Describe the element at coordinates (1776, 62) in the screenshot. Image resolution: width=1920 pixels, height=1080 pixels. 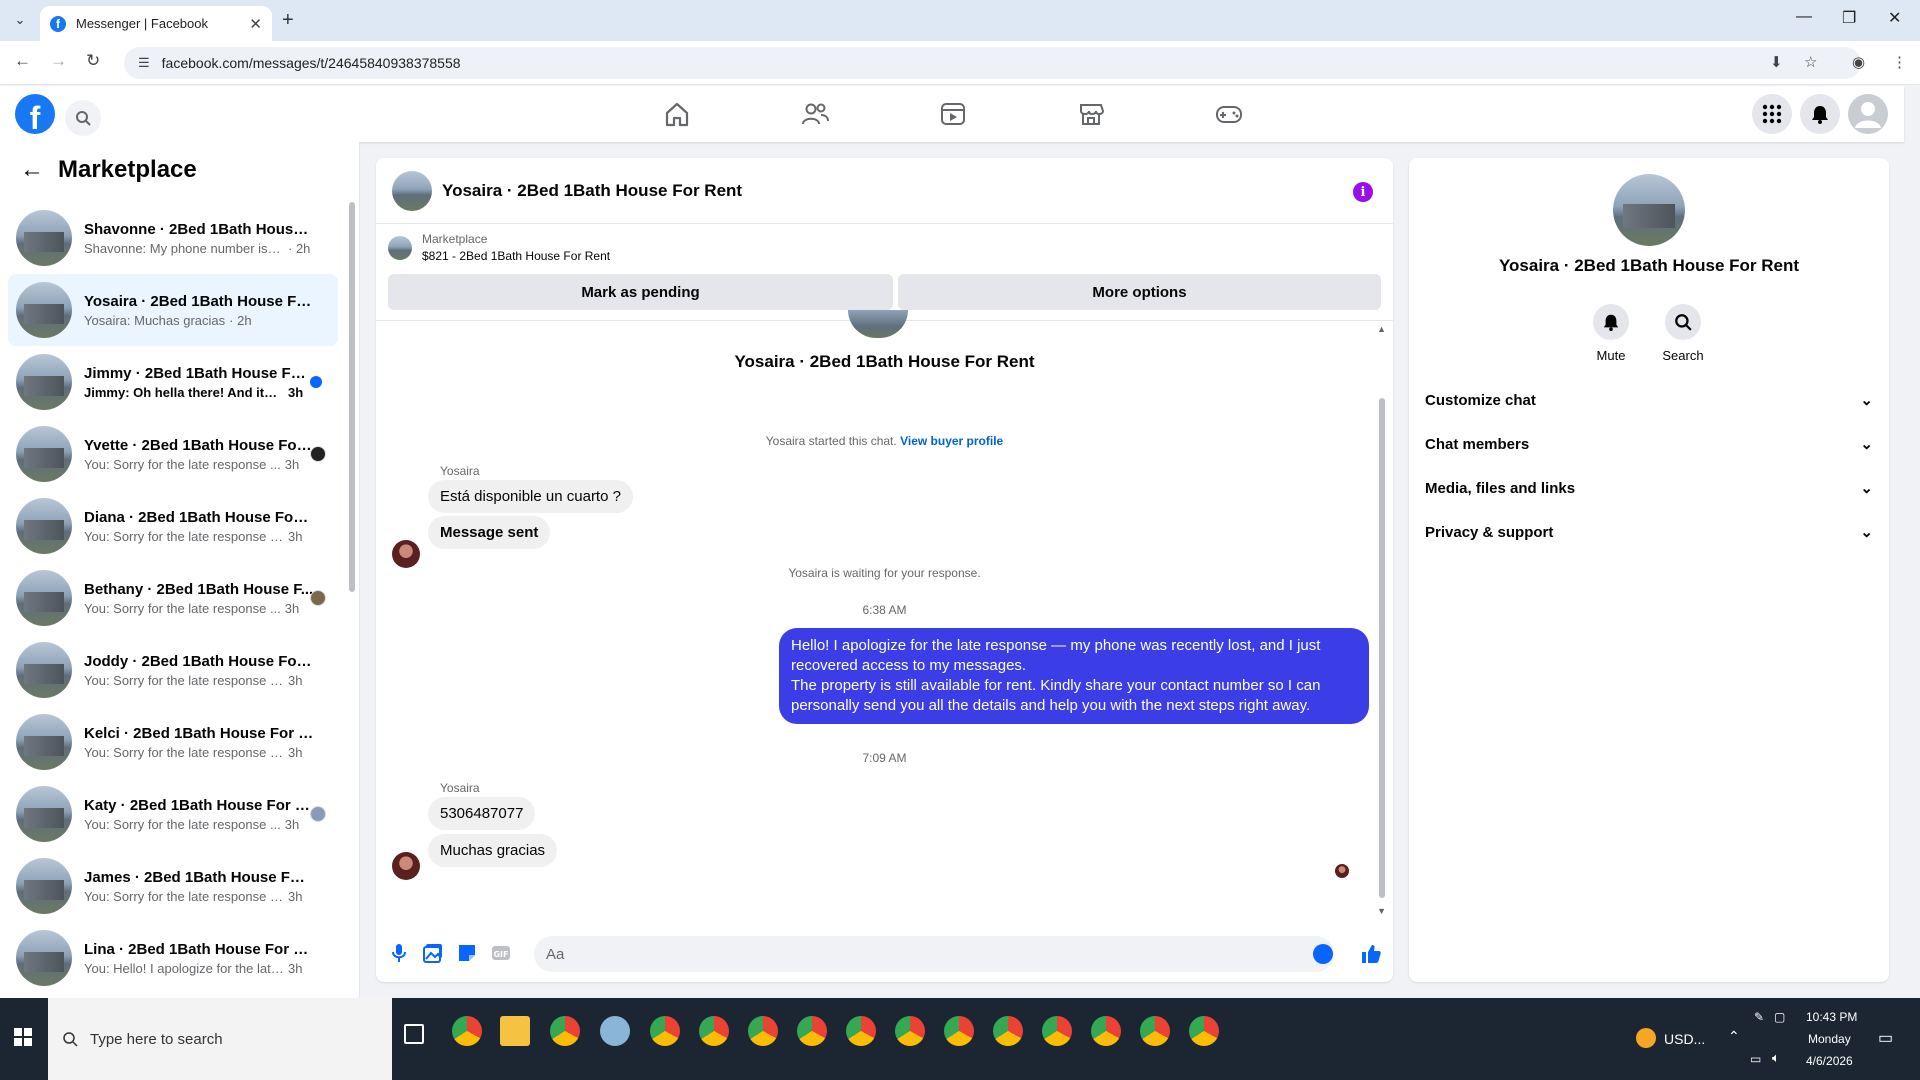
I see `install-app-icon: ⬇` at that location.